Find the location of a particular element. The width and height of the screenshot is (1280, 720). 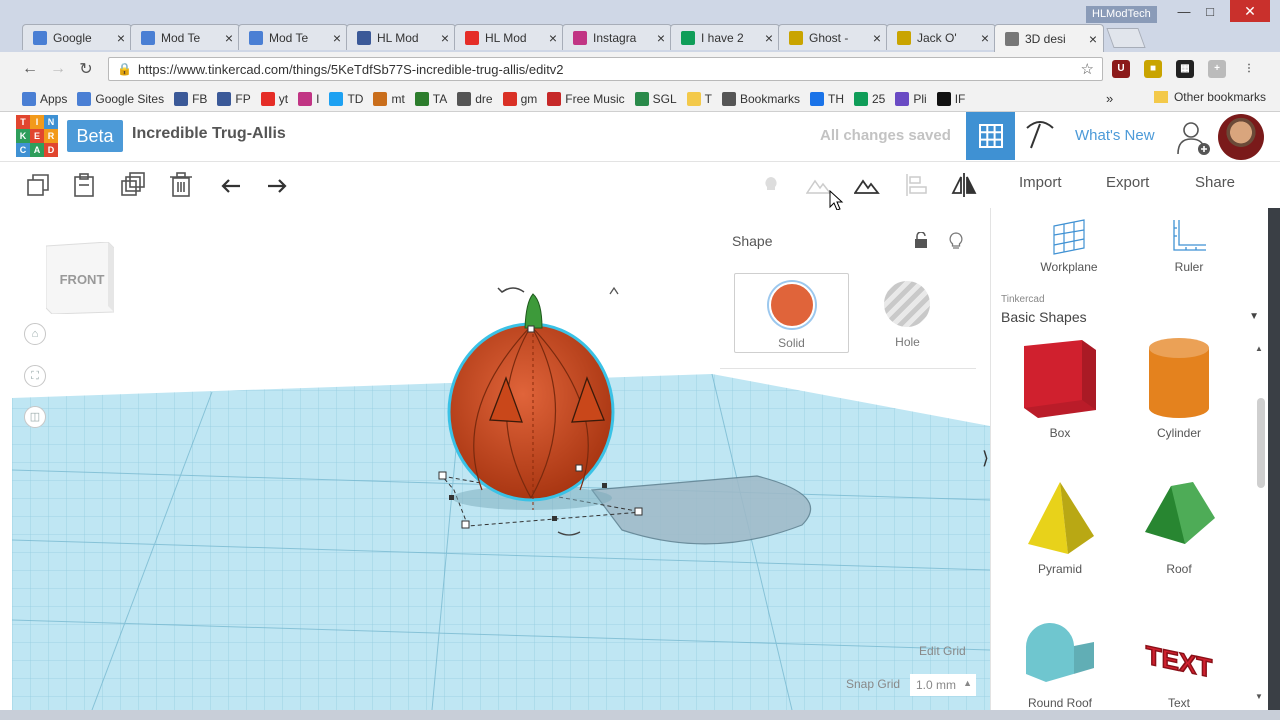

solid-option: Solid is located at coordinates (791, 313).